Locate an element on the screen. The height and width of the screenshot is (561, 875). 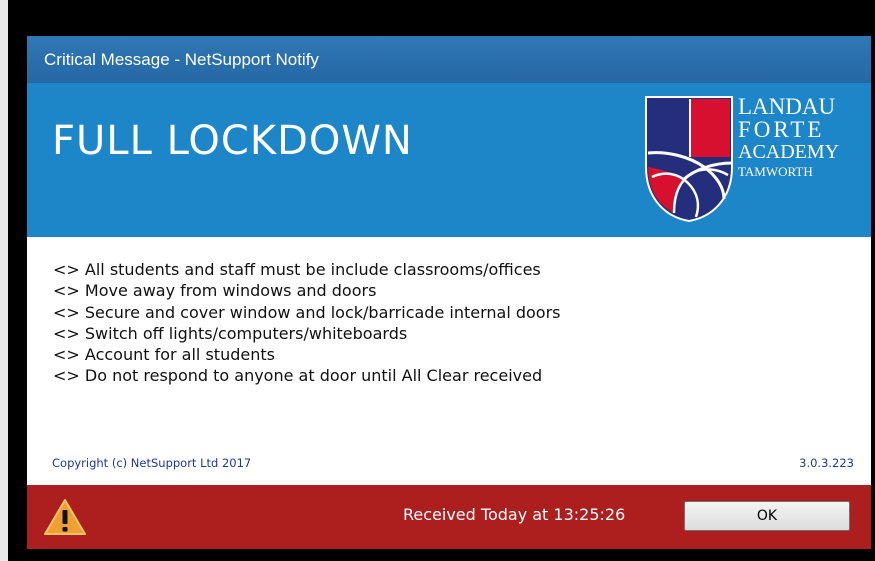
ok-button: OK is located at coordinates (767, 516).